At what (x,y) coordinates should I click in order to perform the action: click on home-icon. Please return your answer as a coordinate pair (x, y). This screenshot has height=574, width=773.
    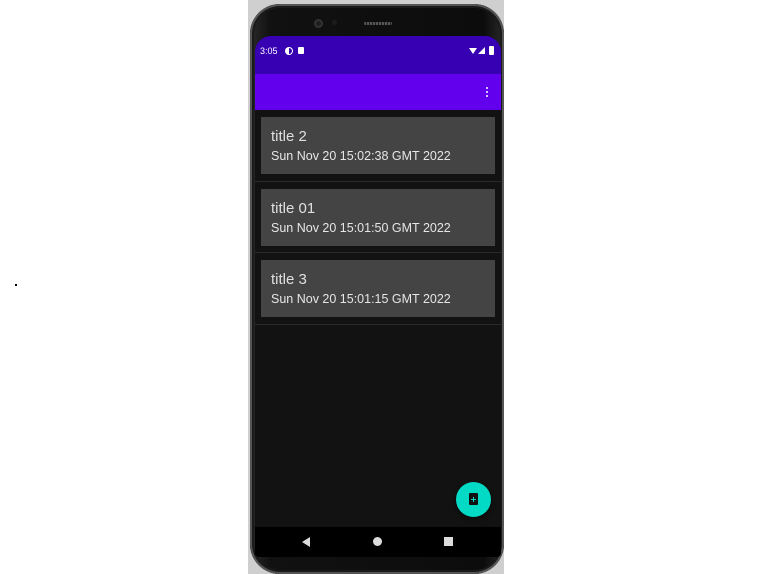
    Looking at the image, I should click on (377, 541).